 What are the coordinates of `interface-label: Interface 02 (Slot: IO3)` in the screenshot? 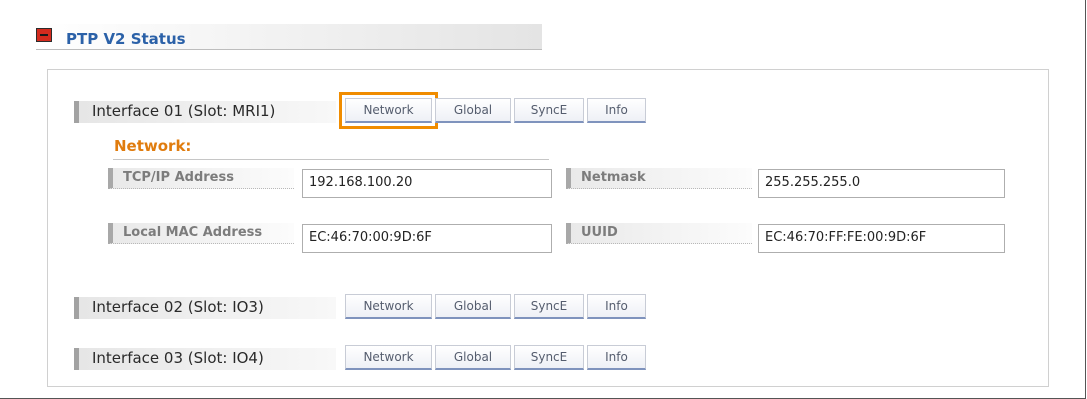 It's located at (205, 308).